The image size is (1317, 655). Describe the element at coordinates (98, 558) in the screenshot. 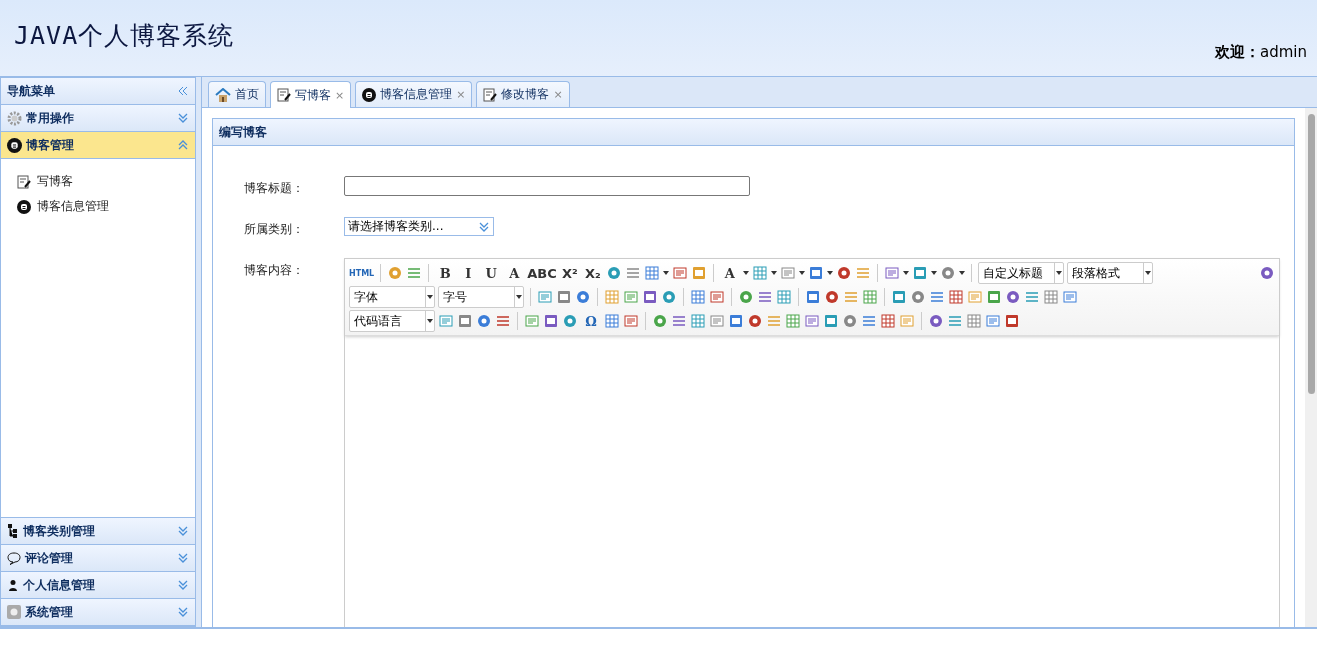

I see `accordion-header: 评论管理` at that location.